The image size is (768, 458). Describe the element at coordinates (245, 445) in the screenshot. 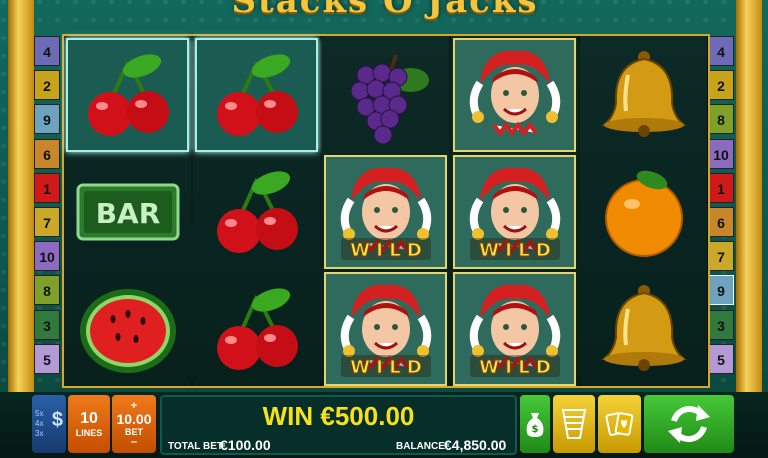

I see `total-bet-value: €100.00` at that location.